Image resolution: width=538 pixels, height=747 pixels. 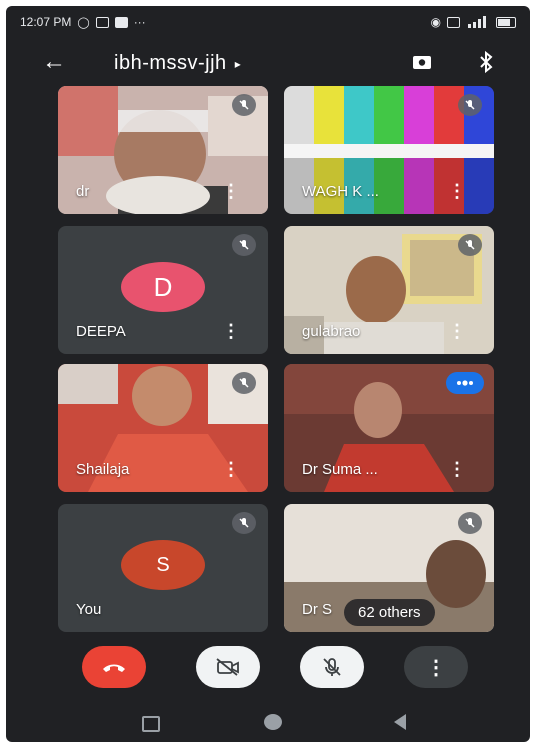 What do you see at coordinates (54, 62) in the screenshot?
I see `back-arrow-icon: ←` at bounding box center [54, 62].